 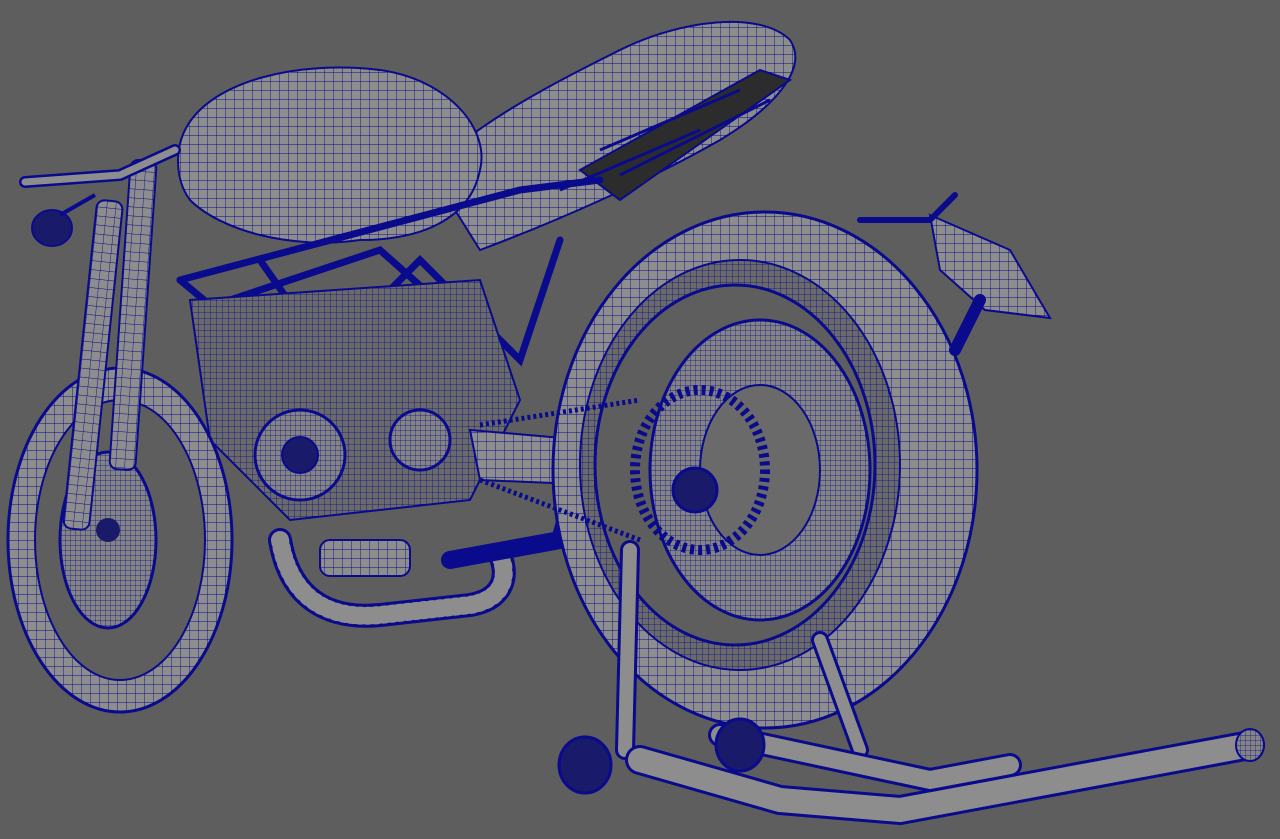 I want to click on fuel-tank, so click(x=330, y=155).